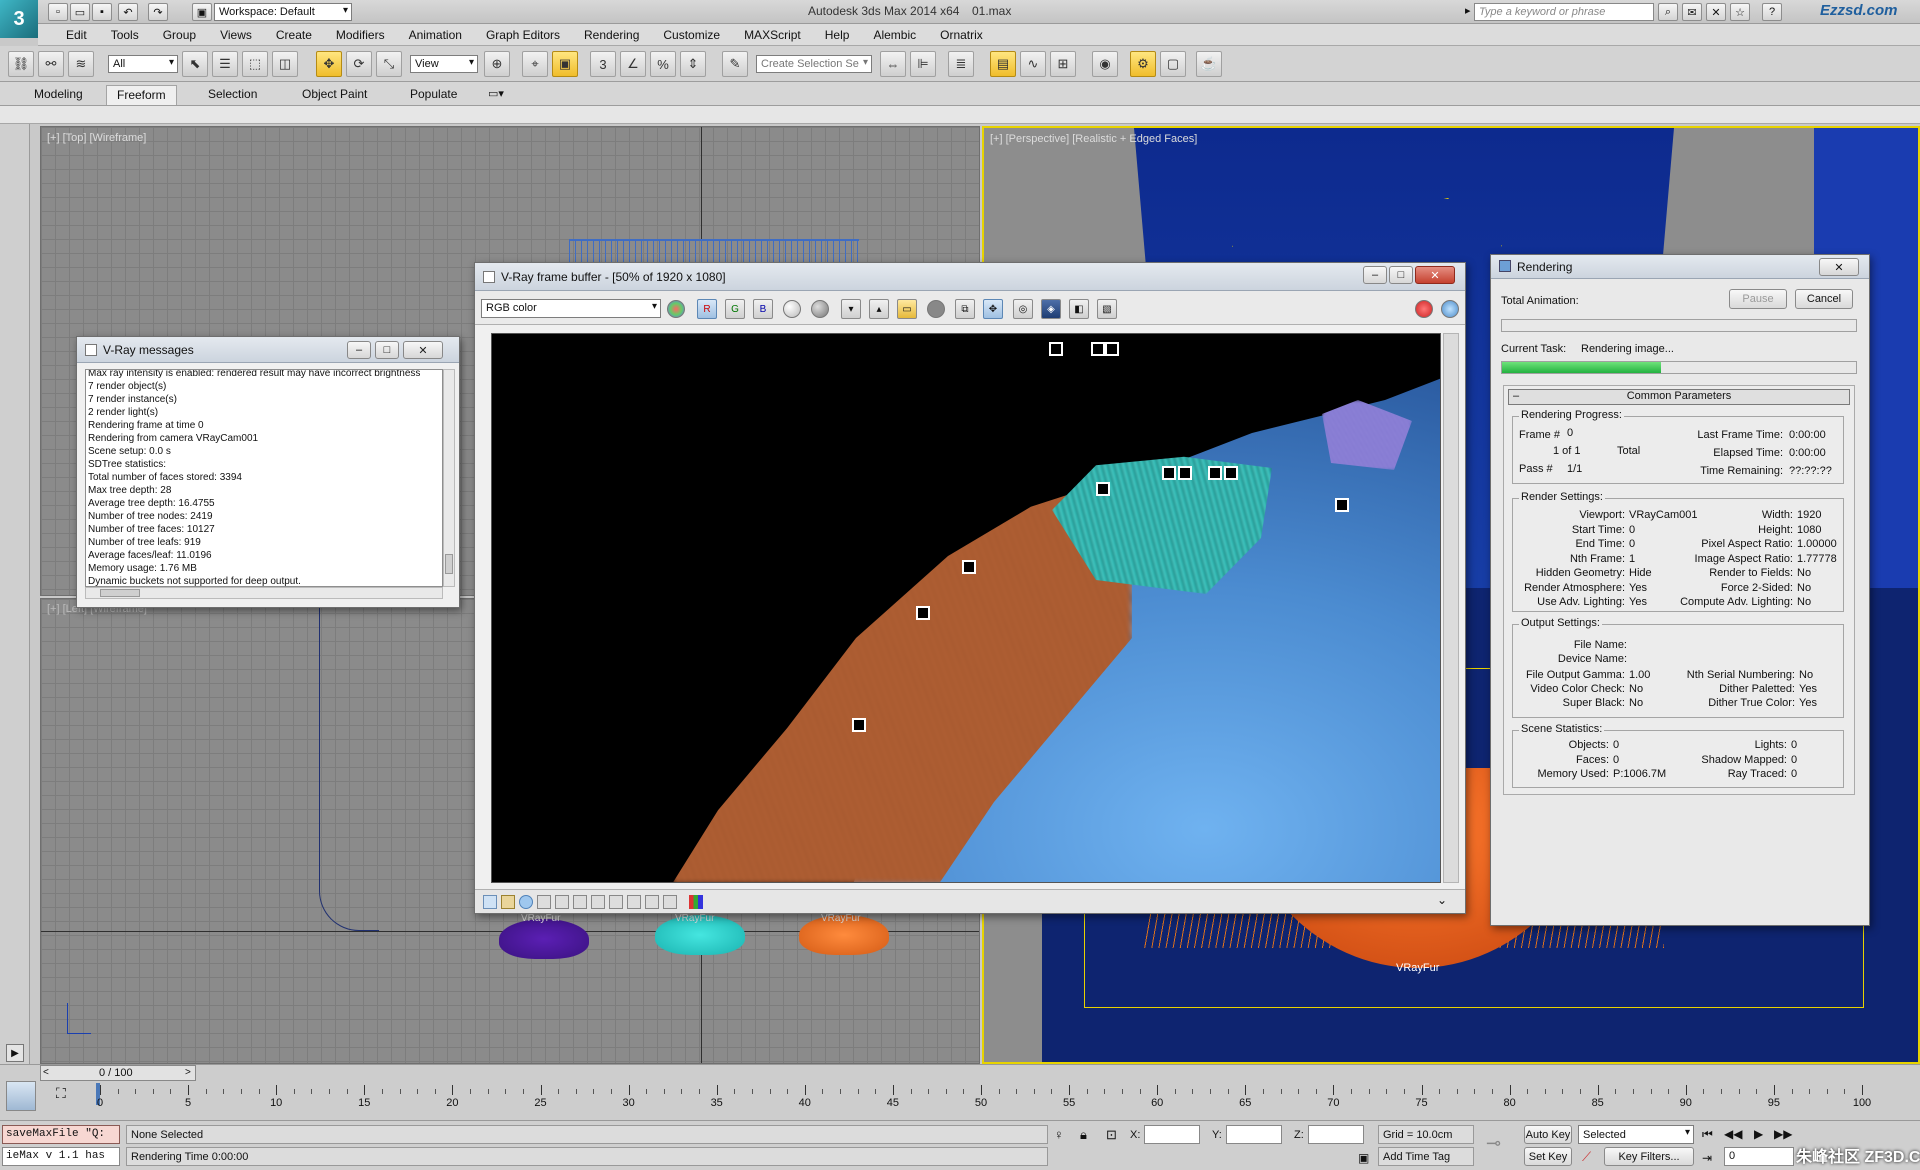 Image resolution: width=1920 pixels, height=1170 pixels. Describe the element at coordinates (15, 1053) in the screenshot. I see `play-script-icon: ▶` at that location.